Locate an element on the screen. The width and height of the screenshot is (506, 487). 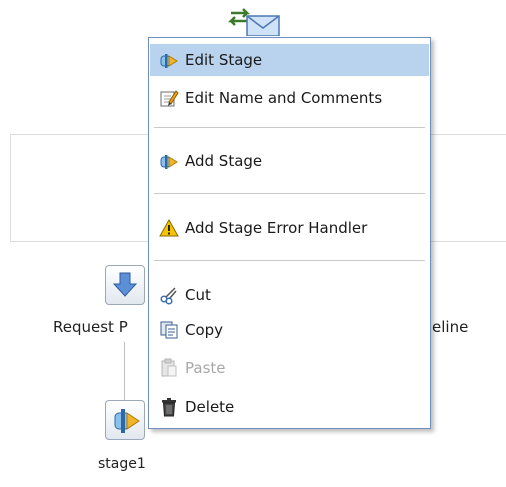
edit-pencil-icon is located at coordinates (169, 98).